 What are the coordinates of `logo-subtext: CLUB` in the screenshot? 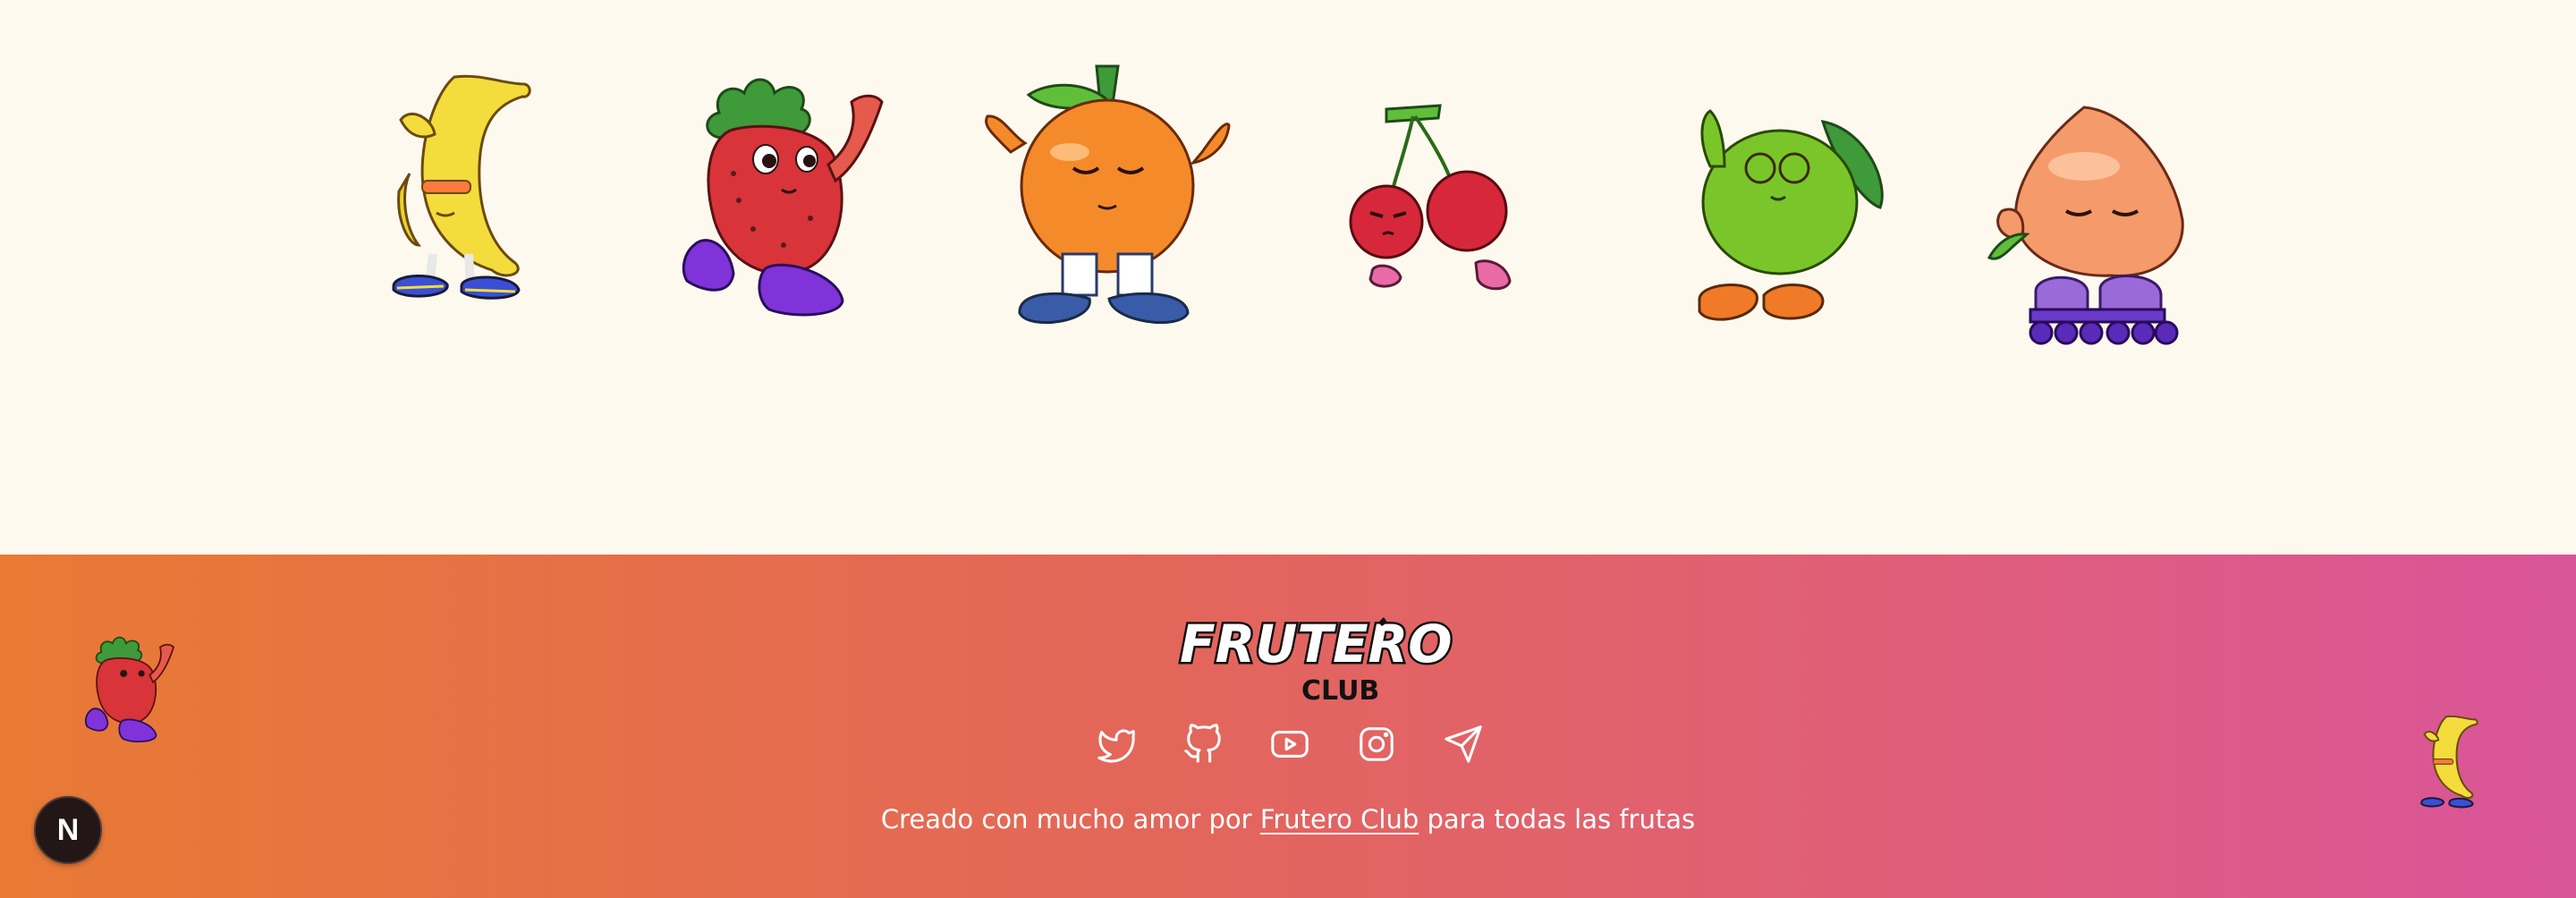 It's located at (1340, 691).